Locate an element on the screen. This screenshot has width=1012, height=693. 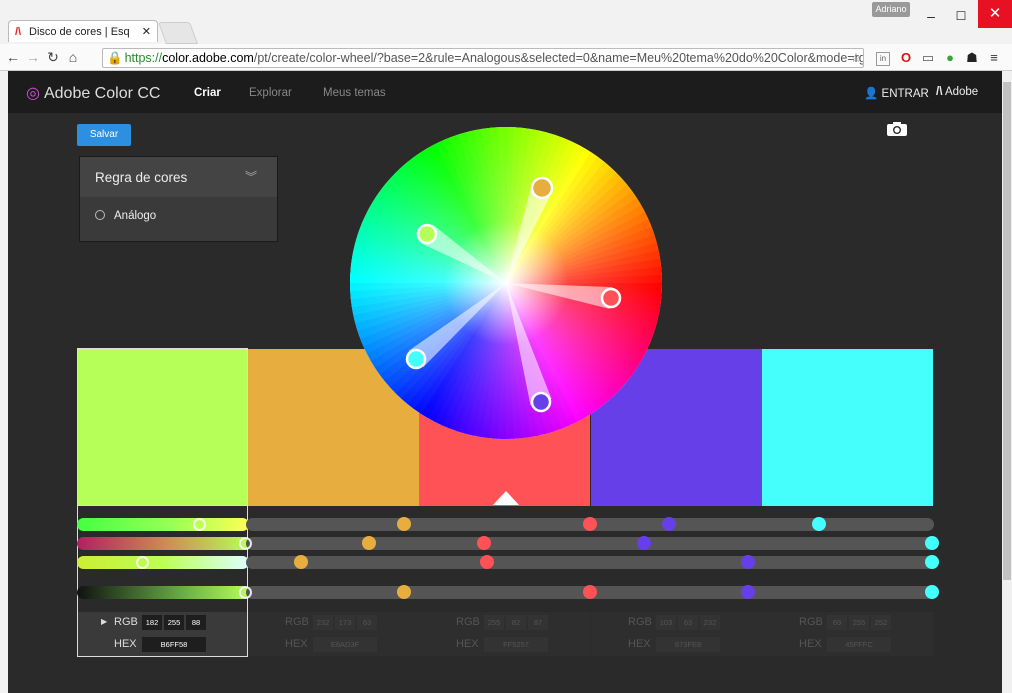
url-scheme: https:// is located at coordinates (143, 58).